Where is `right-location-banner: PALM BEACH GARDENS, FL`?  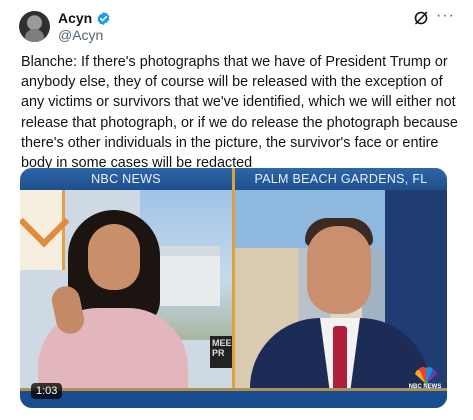 right-location-banner: PALM BEACH GARDENS, FL is located at coordinates (341, 179).